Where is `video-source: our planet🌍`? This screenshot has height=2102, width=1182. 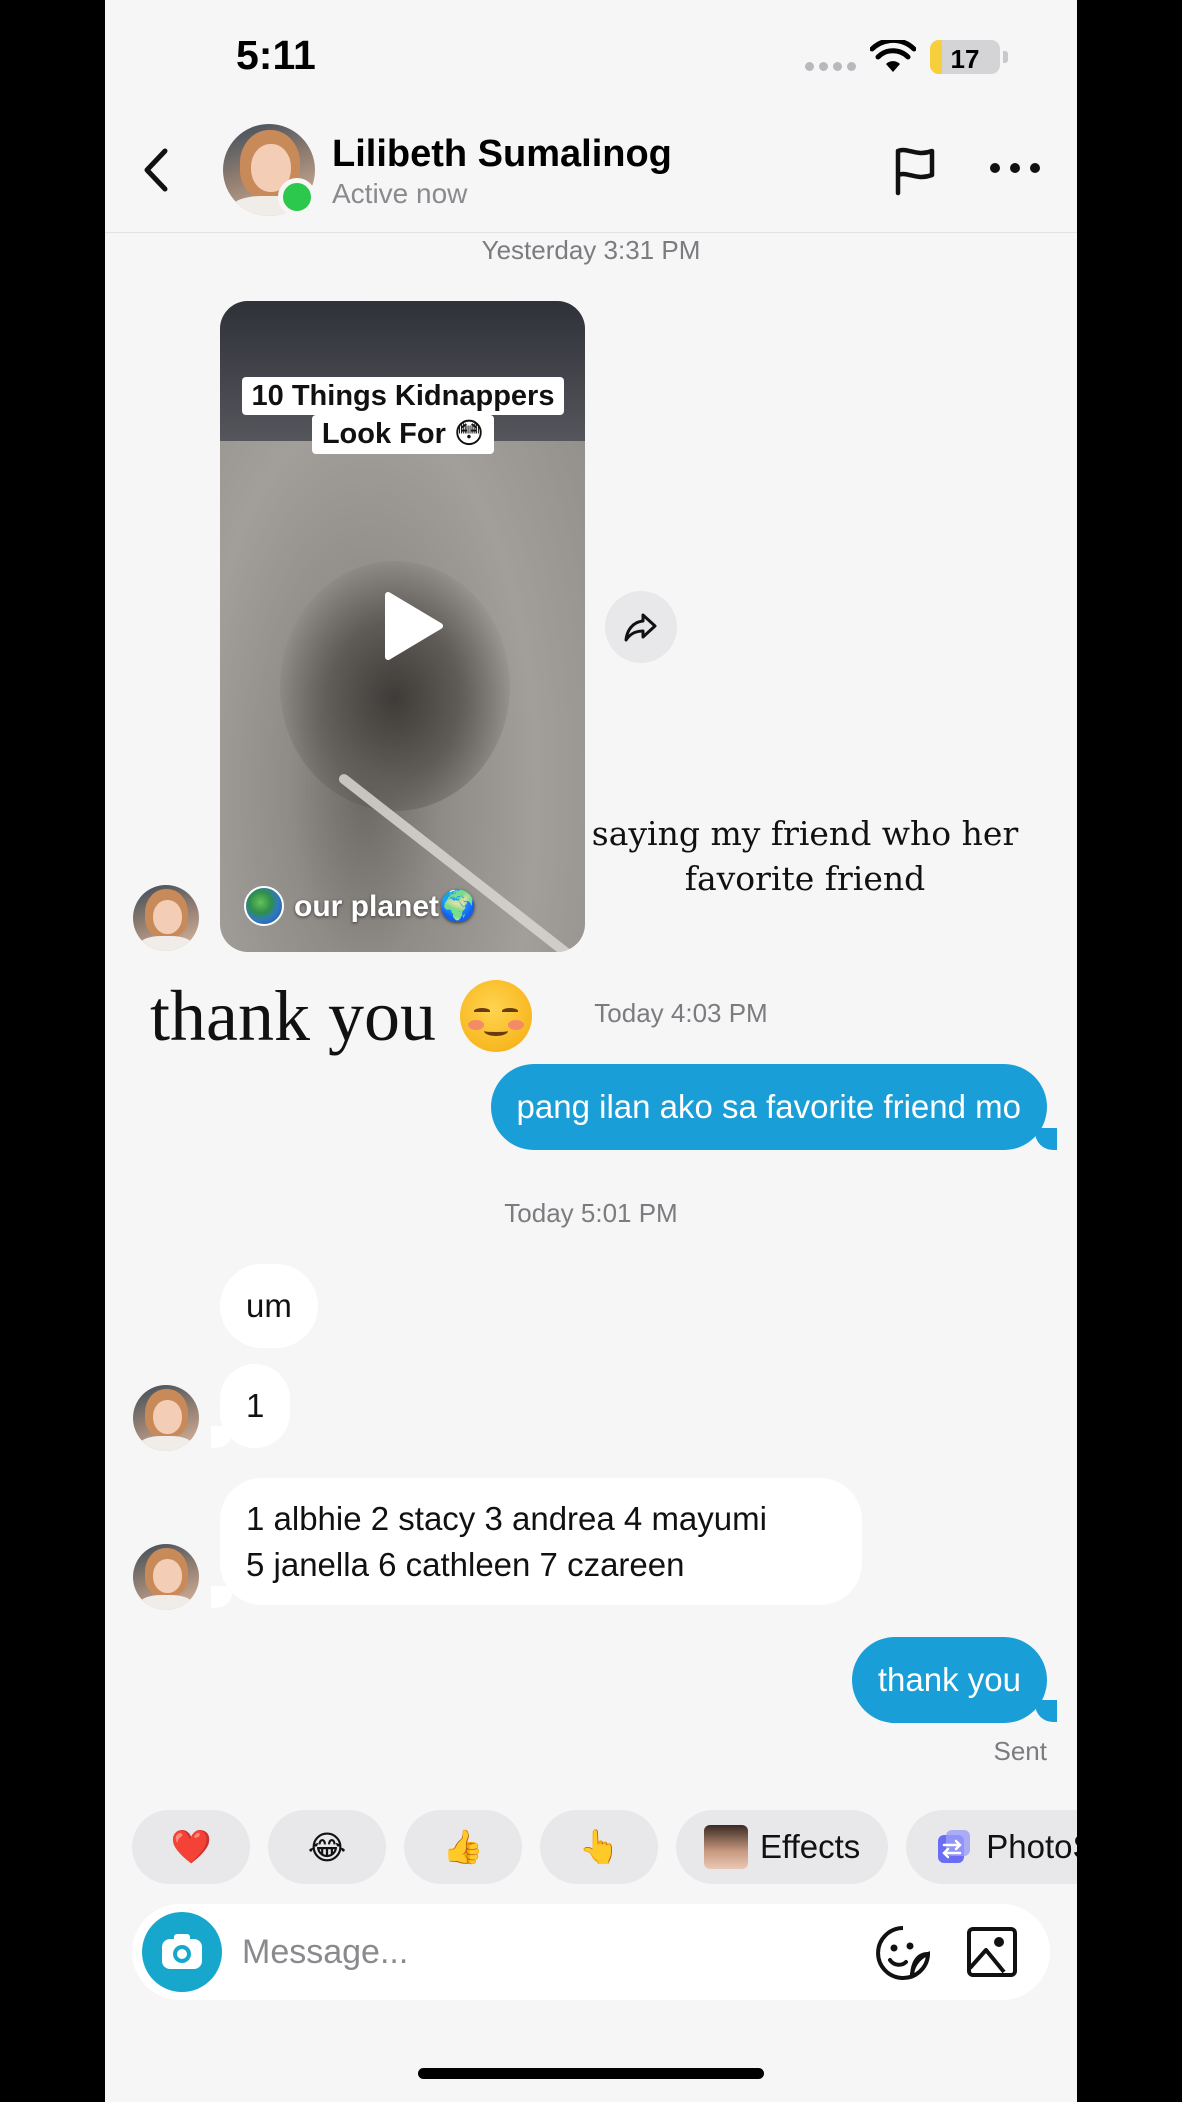 video-source: our planet🌍 is located at coordinates (360, 906).